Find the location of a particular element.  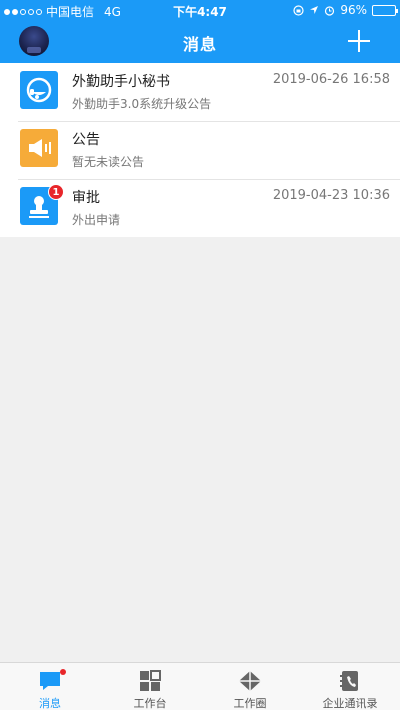

app-header: 中国电信 4G 下午4:47 96% 消息 is located at coordinates (200, 31).